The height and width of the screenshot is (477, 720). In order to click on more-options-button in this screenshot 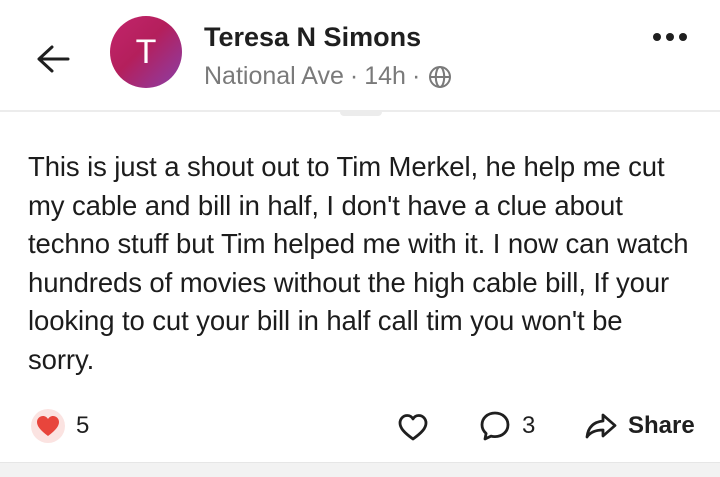, I will do `click(670, 37)`.